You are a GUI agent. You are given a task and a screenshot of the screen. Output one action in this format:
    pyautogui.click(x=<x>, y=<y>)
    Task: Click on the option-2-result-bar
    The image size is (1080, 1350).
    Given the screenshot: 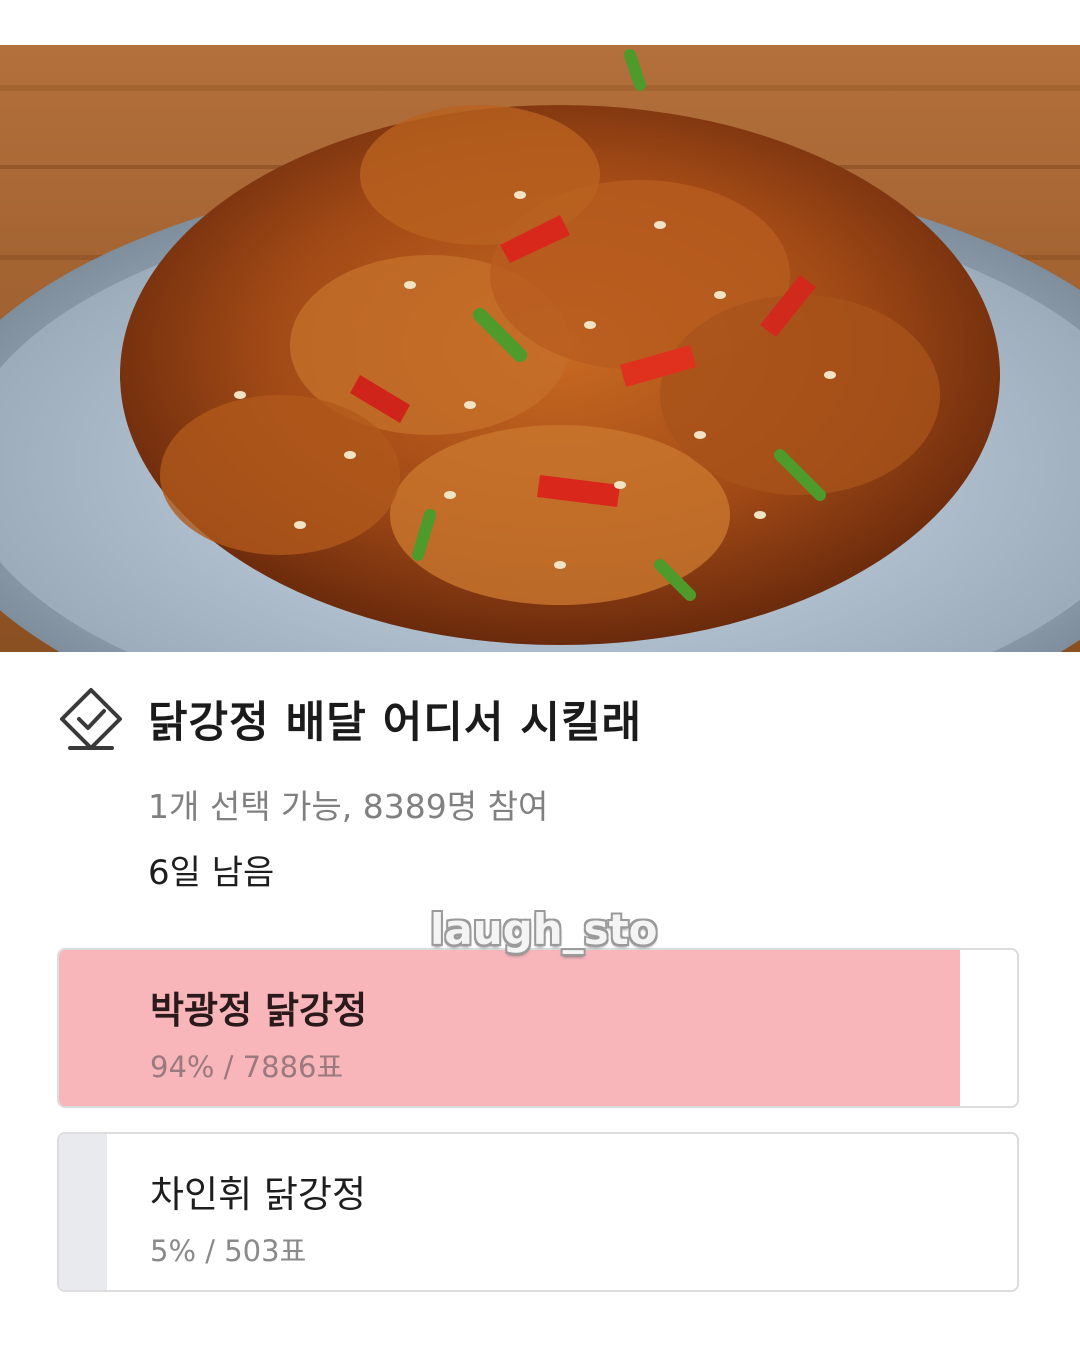 What is the action you would take?
    pyautogui.click(x=83, y=1212)
    